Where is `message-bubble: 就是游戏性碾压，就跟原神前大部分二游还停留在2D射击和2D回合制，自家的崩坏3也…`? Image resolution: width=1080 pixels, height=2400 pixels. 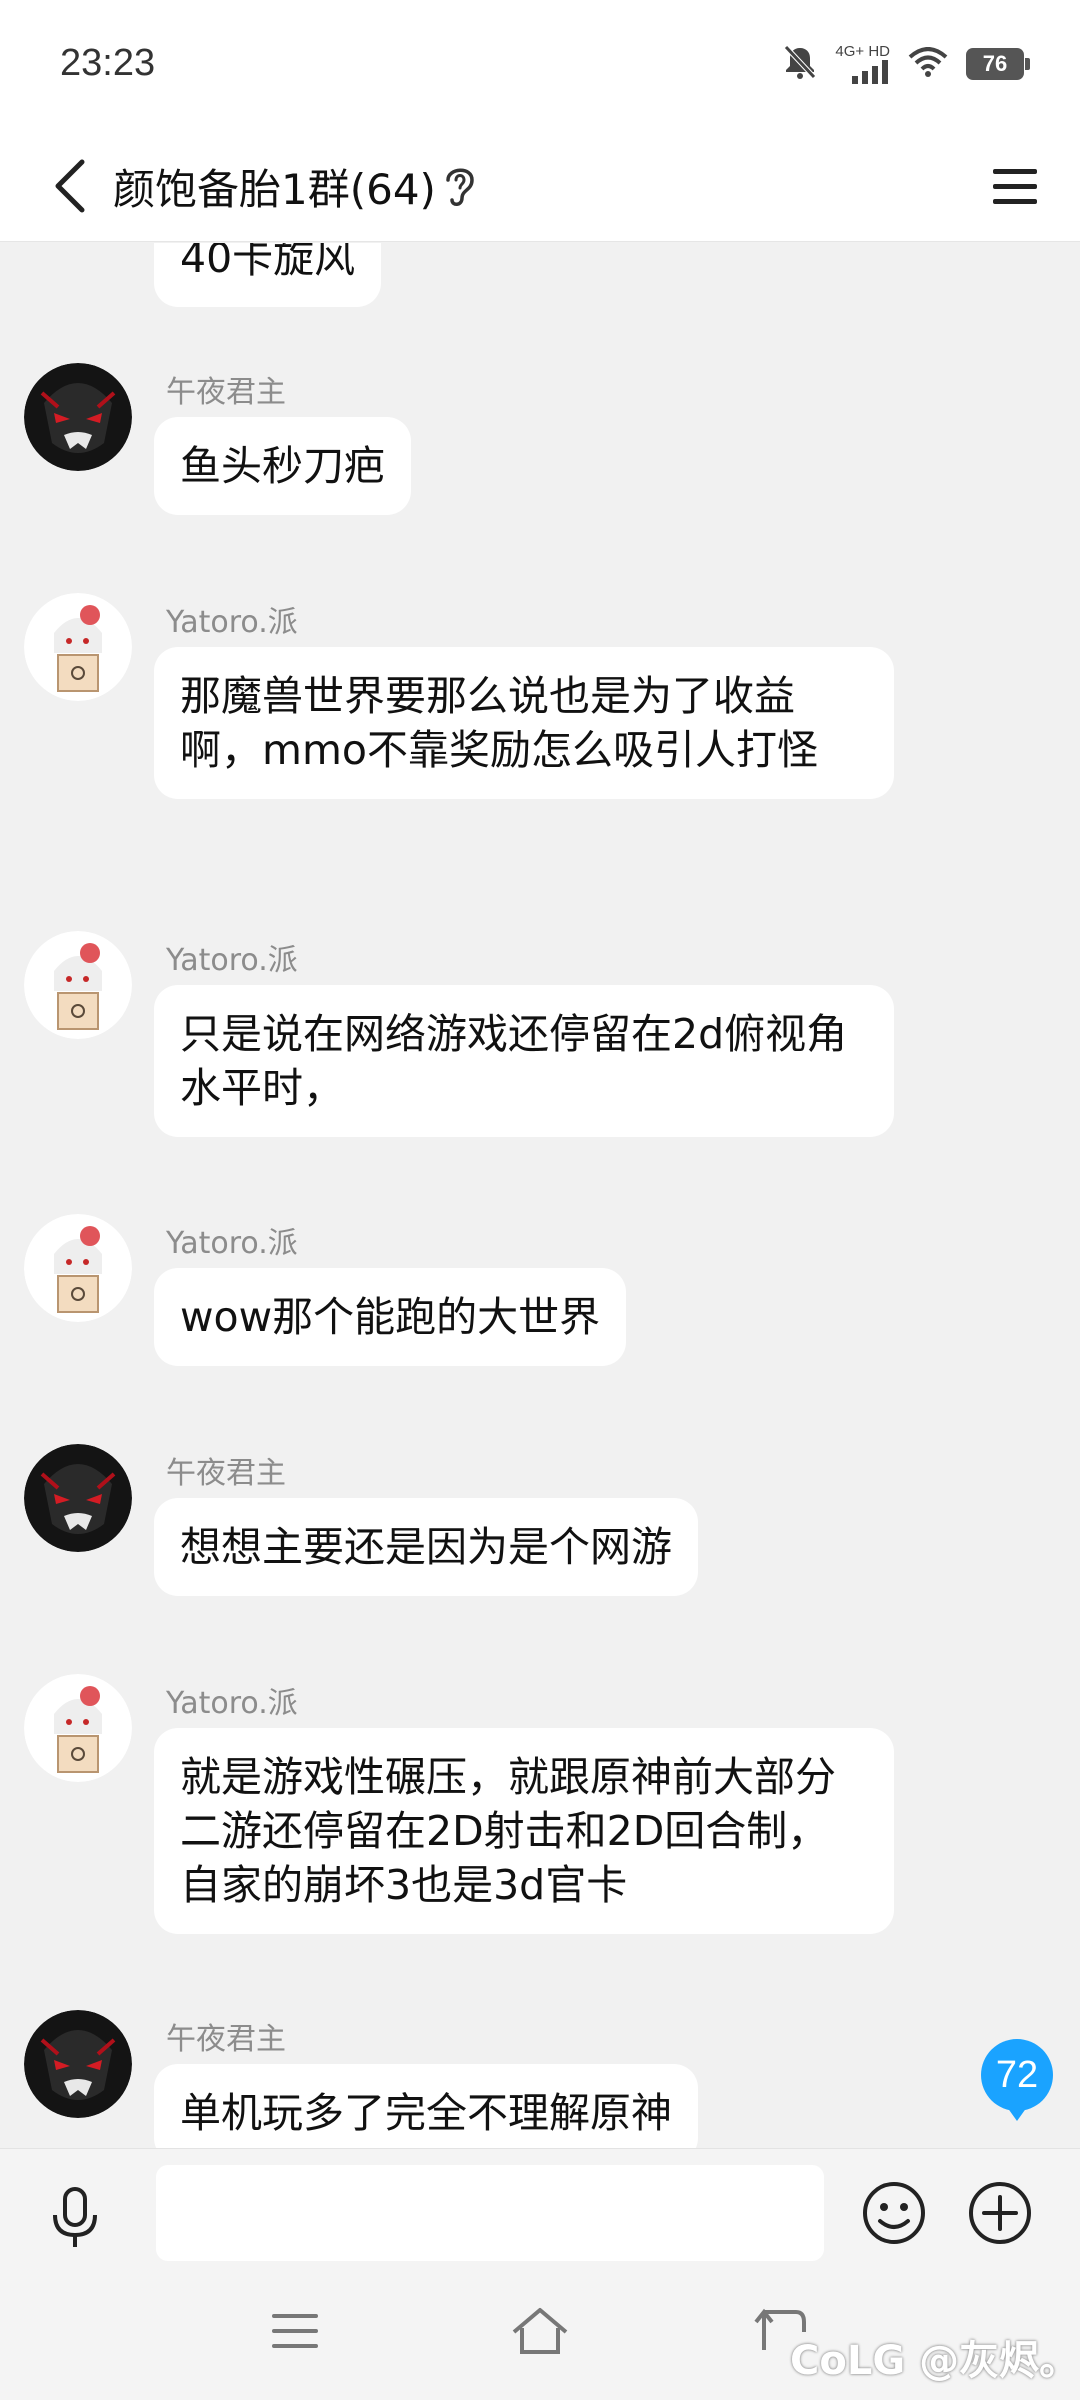
message-bubble: 就是游戏性碾压，就跟原神前大部分二游还停留在2D射击和2D回合制，自家的崩坏3也… is located at coordinates (524, 1831).